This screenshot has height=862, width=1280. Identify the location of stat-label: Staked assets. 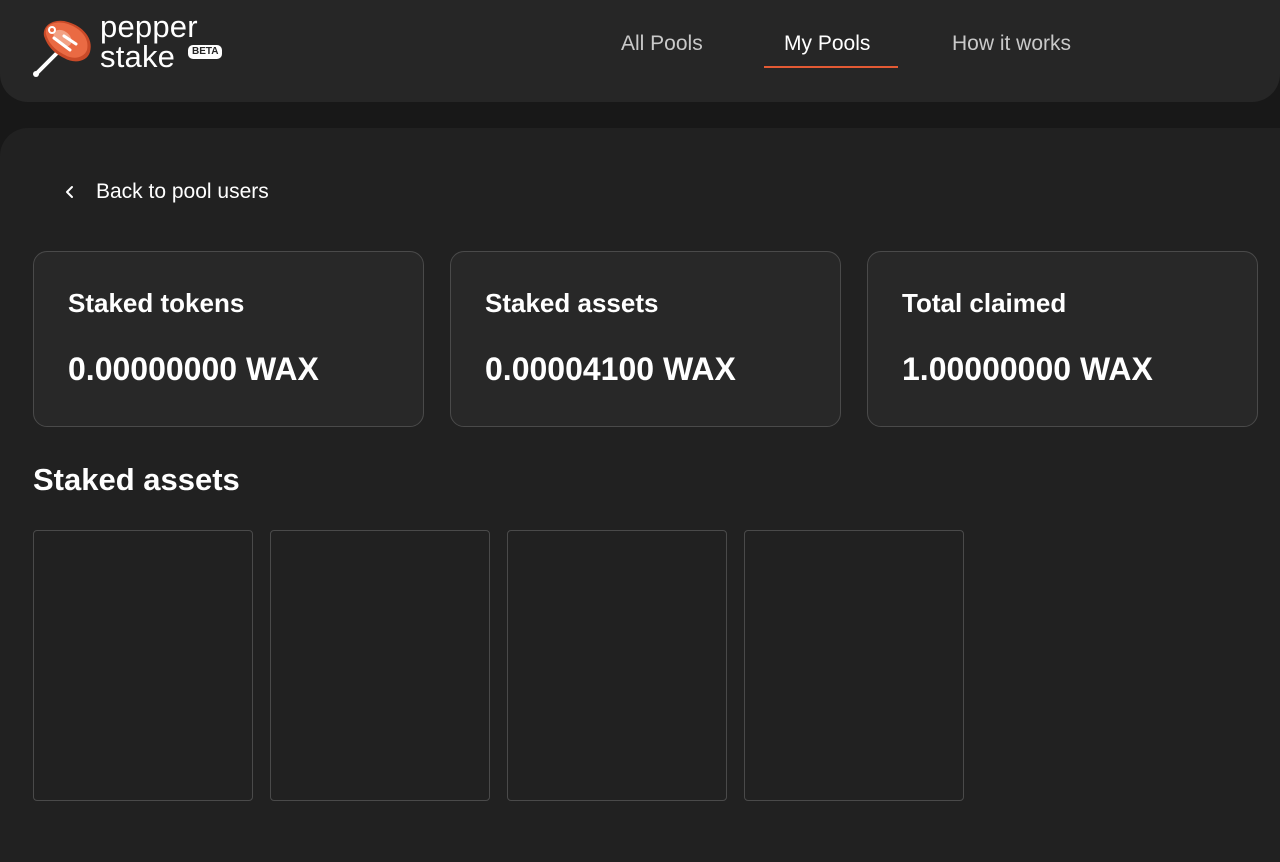
(572, 303).